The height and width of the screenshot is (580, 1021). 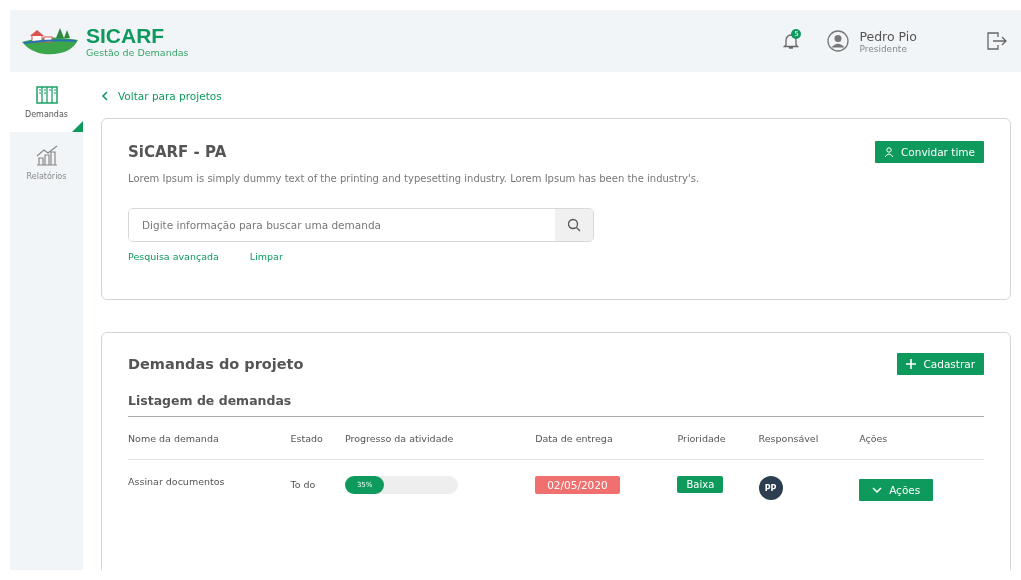 I want to click on column-header: Nome da demanda, so click(x=209, y=438).